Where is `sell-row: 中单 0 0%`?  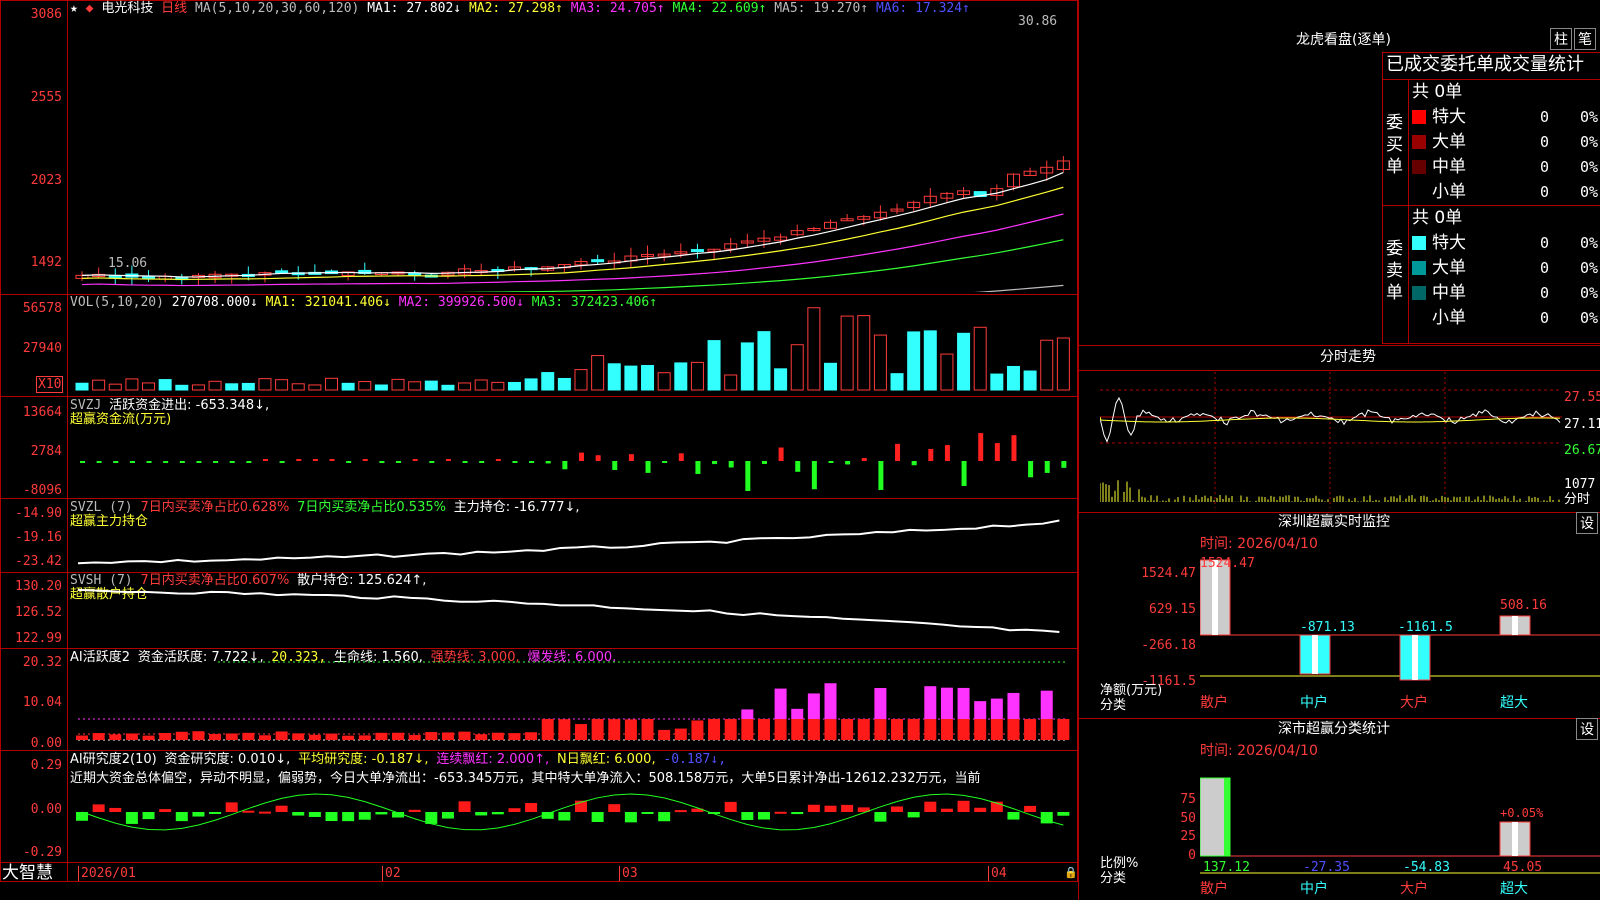 sell-row: 中单 0 0% is located at coordinates (1505, 293).